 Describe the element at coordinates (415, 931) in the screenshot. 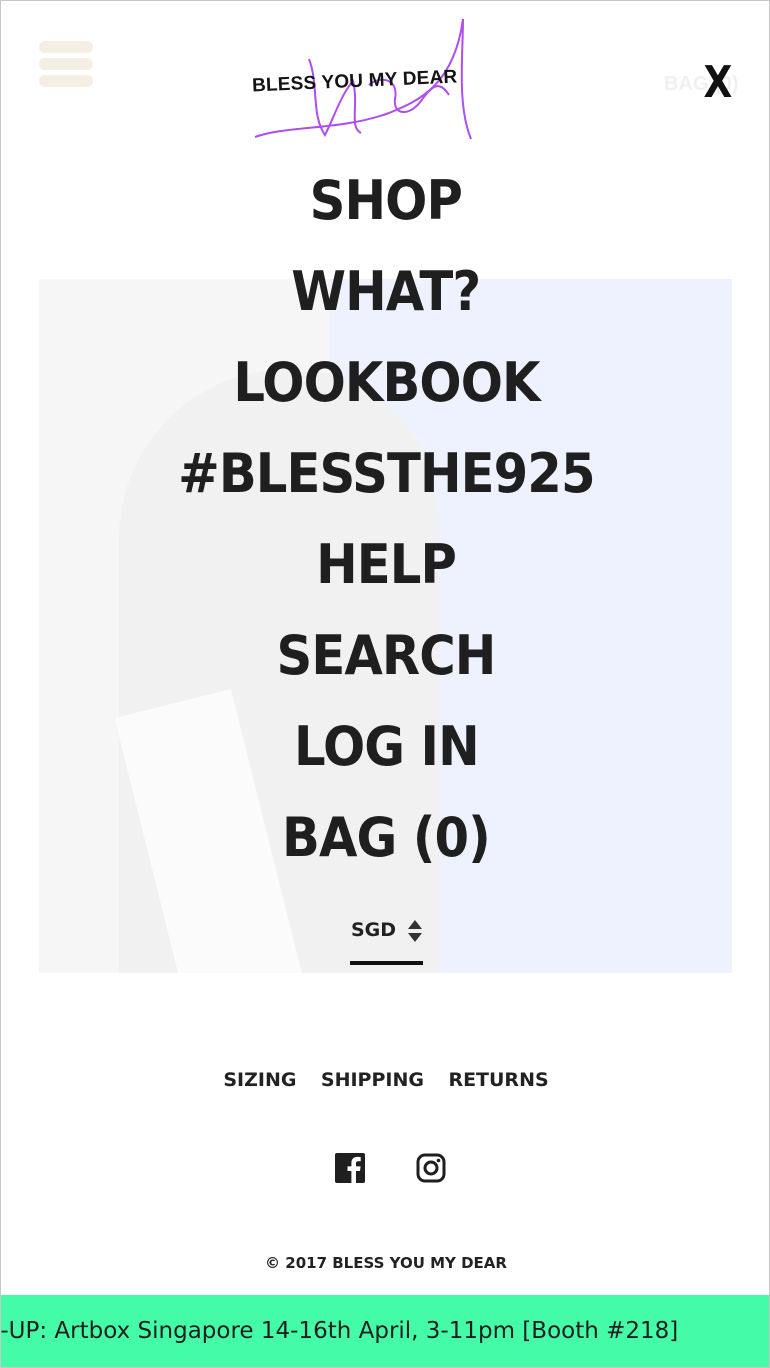

I see `sort-arrows-icon` at that location.